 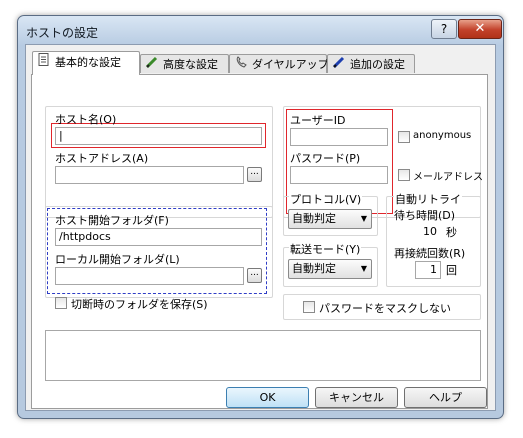 I want to click on blue-pen-icon, so click(x=339, y=64).